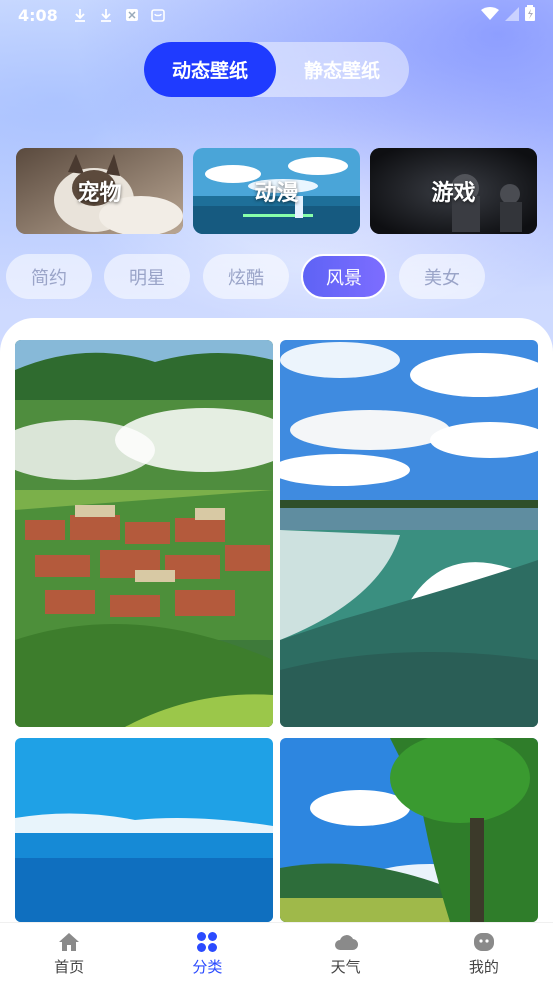  Describe the element at coordinates (69, 966) in the screenshot. I see `nav-label: 首页` at that location.